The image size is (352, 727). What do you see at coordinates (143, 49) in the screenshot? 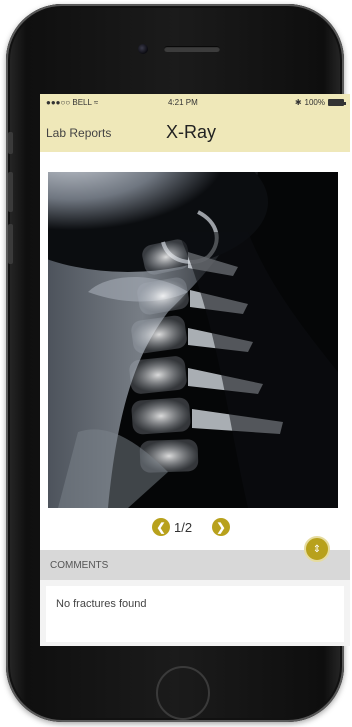
I see `front-camera` at bounding box center [143, 49].